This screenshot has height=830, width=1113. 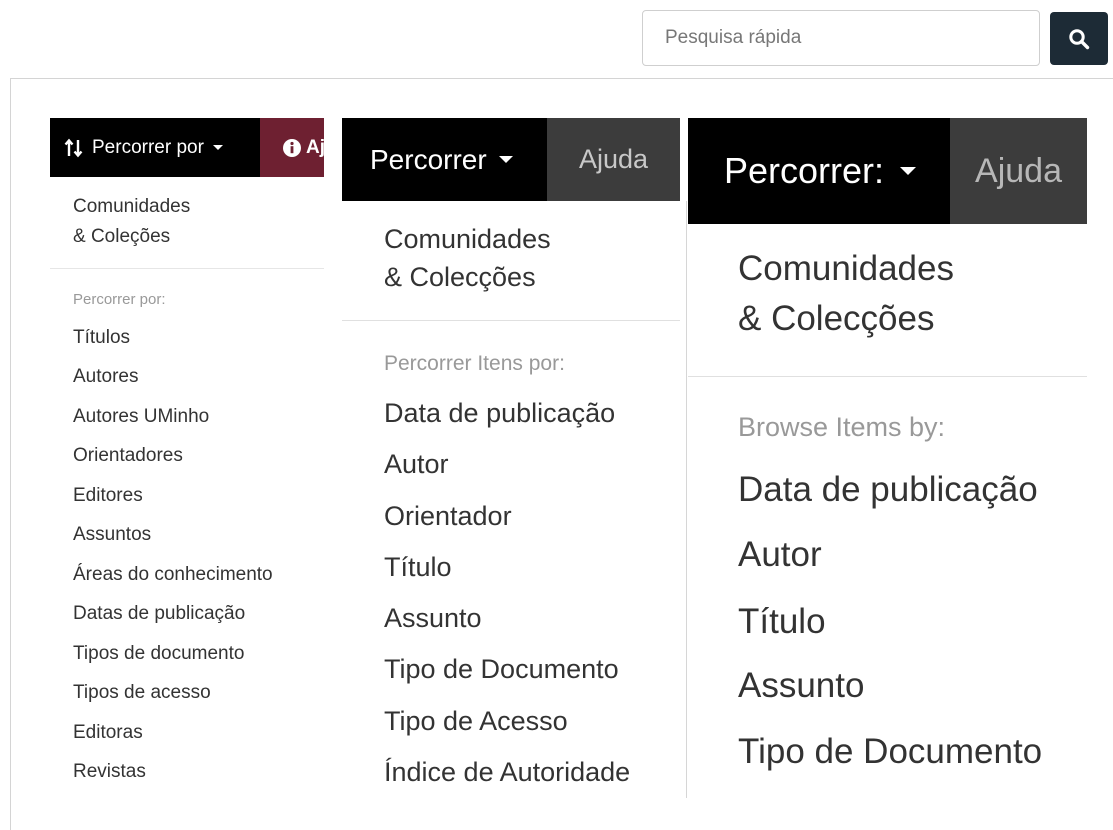 What do you see at coordinates (112, 535) in the screenshot?
I see `menu-item-subjects: Assuntos` at bounding box center [112, 535].